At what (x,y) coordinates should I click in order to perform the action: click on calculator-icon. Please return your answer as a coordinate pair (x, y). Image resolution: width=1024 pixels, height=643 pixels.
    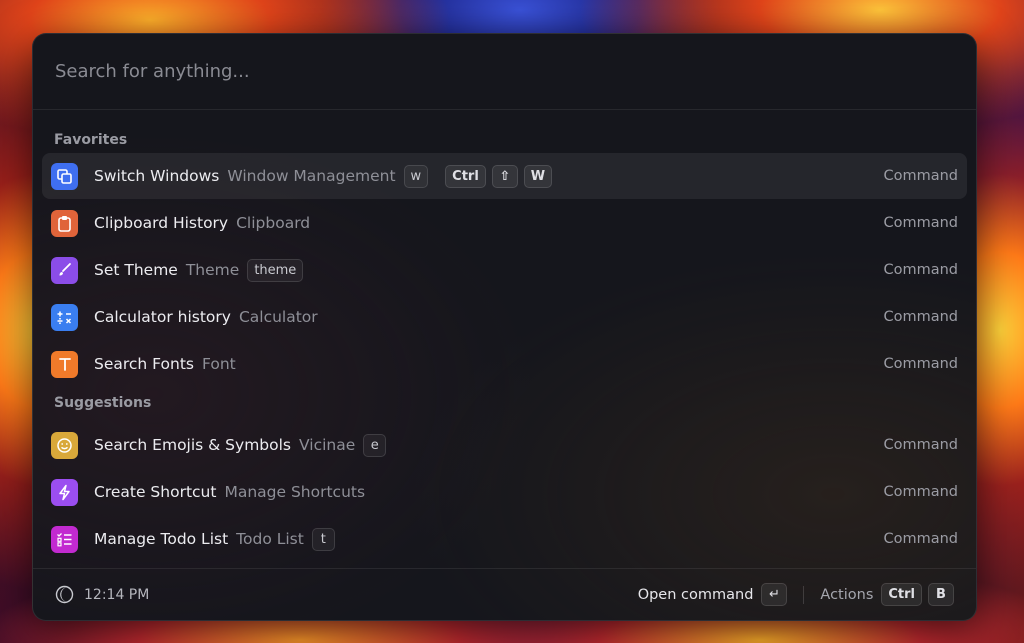
    Looking at the image, I should click on (64, 317).